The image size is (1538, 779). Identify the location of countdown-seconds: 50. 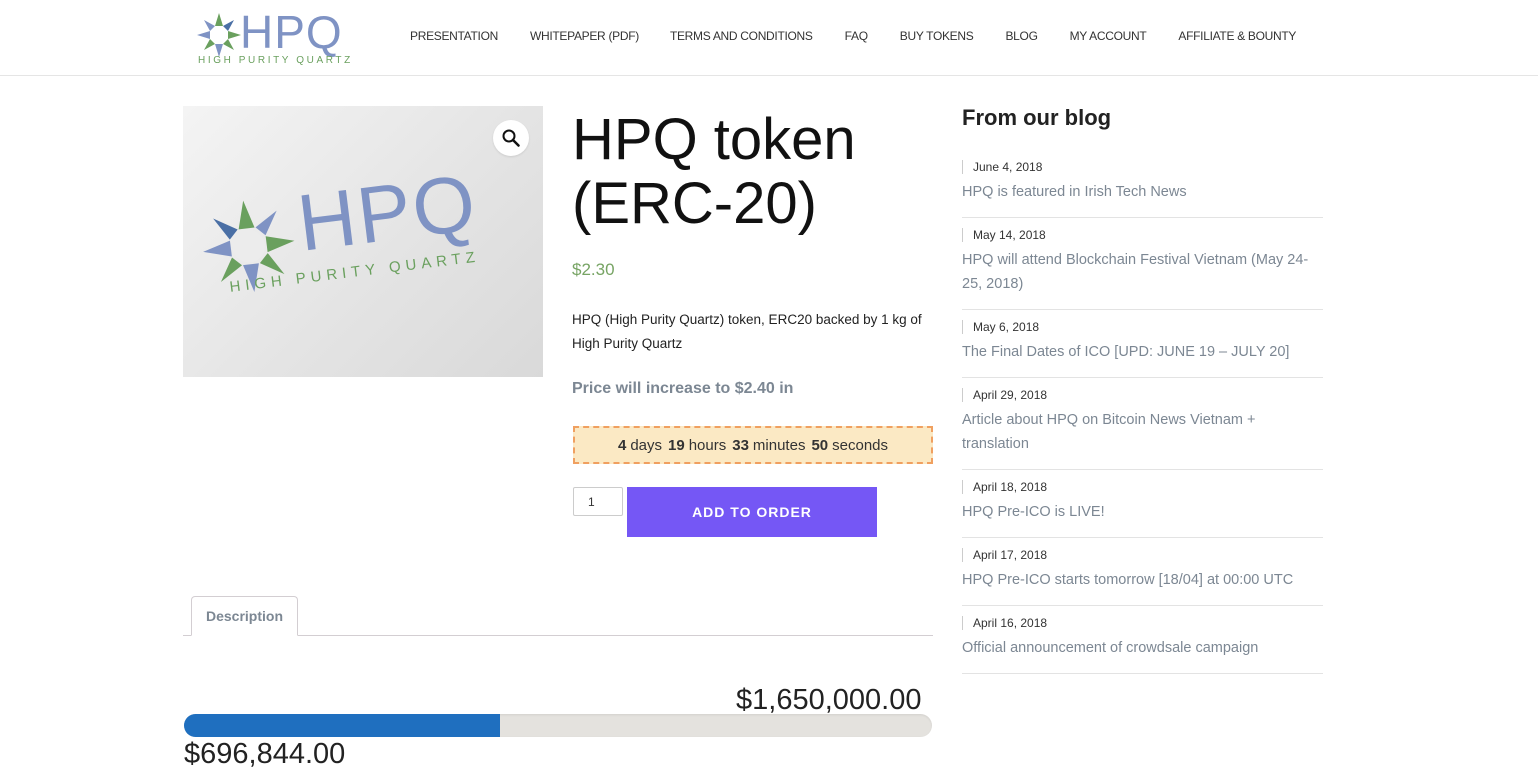
(820, 445).